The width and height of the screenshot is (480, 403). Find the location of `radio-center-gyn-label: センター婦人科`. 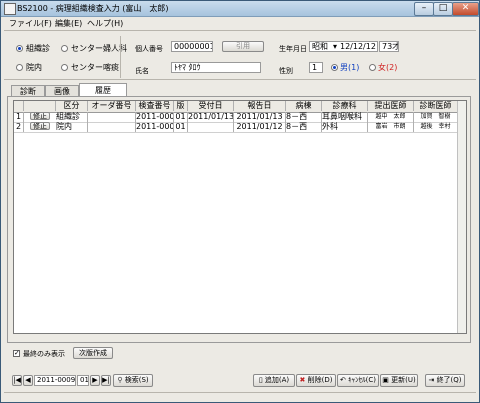

radio-center-gyn-label: センター婦人科 is located at coordinates (99, 48).